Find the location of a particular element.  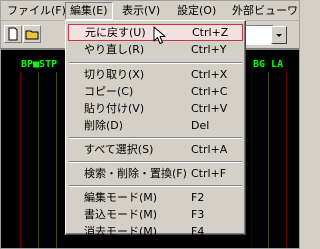

open-folder-icon is located at coordinates (32, 35).